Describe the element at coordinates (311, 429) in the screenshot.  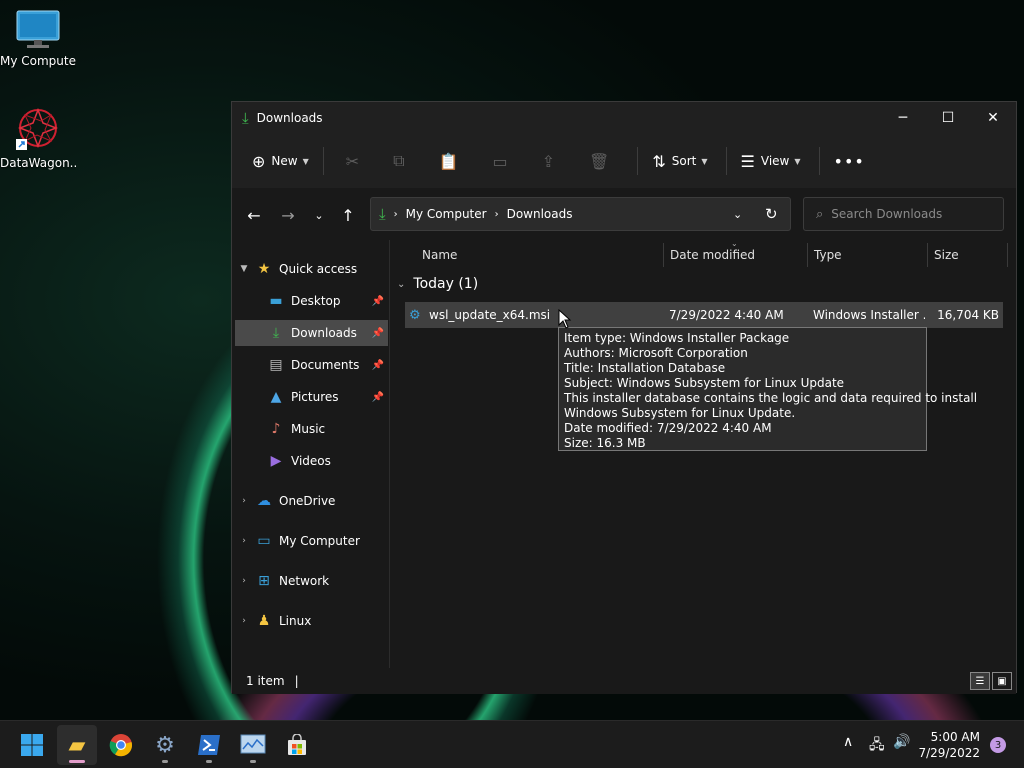
I see `nav-item-music: ♪ Music` at that location.